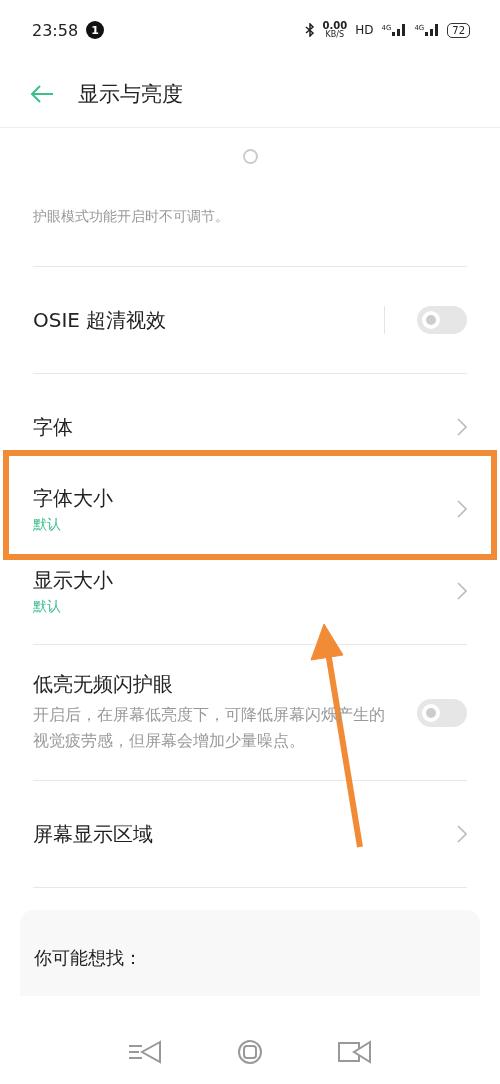 Image resolution: width=500 pixels, height=1084 pixels. I want to click on setting-title: OSIE 超清视效, so click(100, 320).